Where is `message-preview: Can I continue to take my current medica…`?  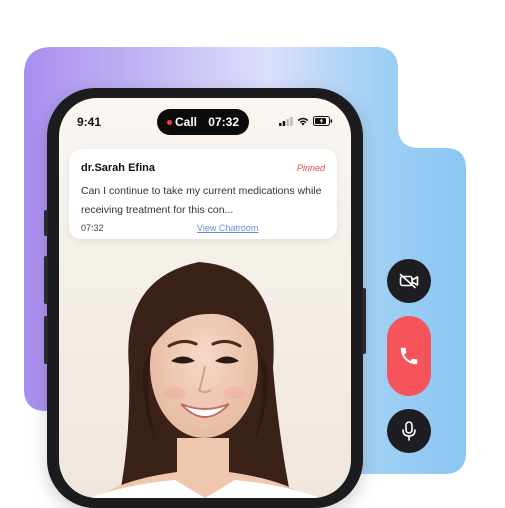 message-preview: Can I continue to take my current medica… is located at coordinates (201, 200).